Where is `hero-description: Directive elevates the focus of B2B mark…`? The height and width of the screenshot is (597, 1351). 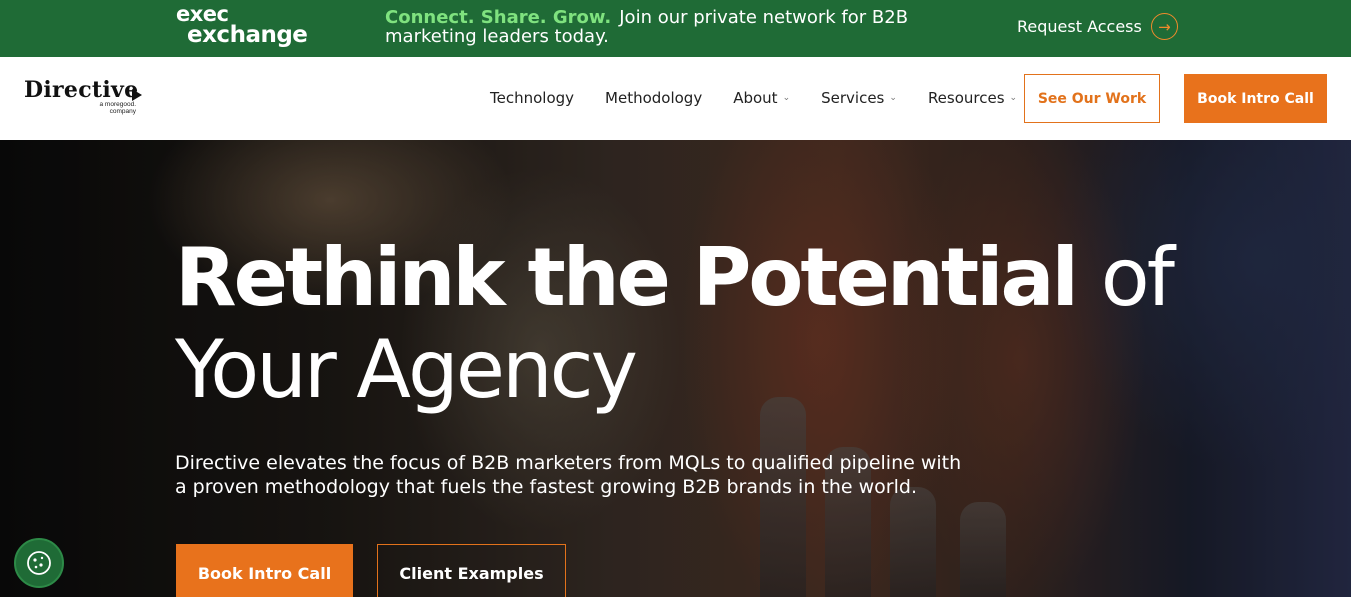
hero-description: Directive elevates the focus of B2B mark… is located at coordinates (568, 475).